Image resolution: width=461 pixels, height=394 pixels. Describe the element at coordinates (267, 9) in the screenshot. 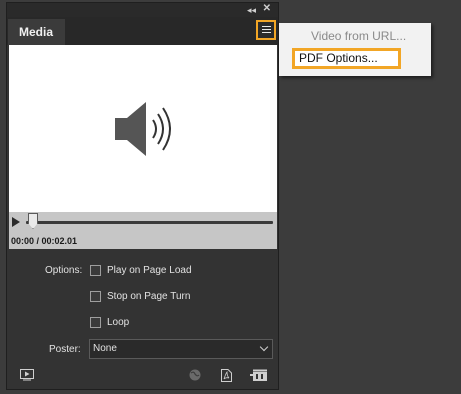

I see `close-panel-button: ✕` at that location.